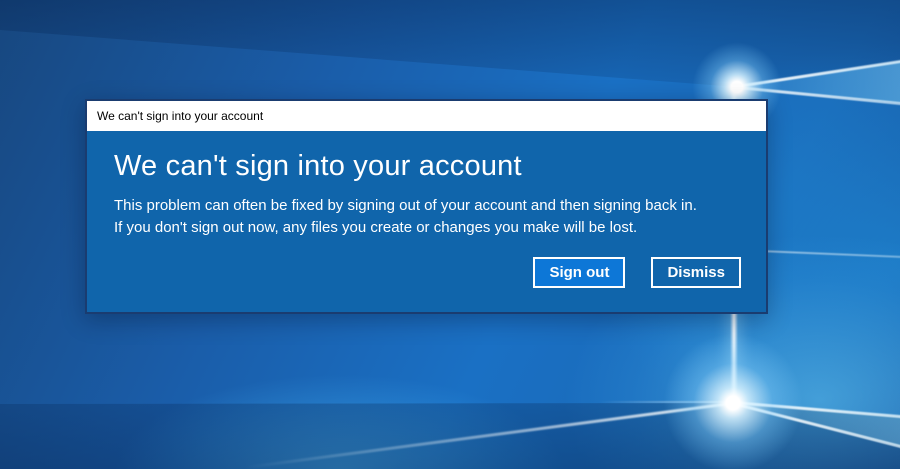  What do you see at coordinates (318, 166) in the screenshot?
I see `dialog-heading: We can't sign into your account` at bounding box center [318, 166].